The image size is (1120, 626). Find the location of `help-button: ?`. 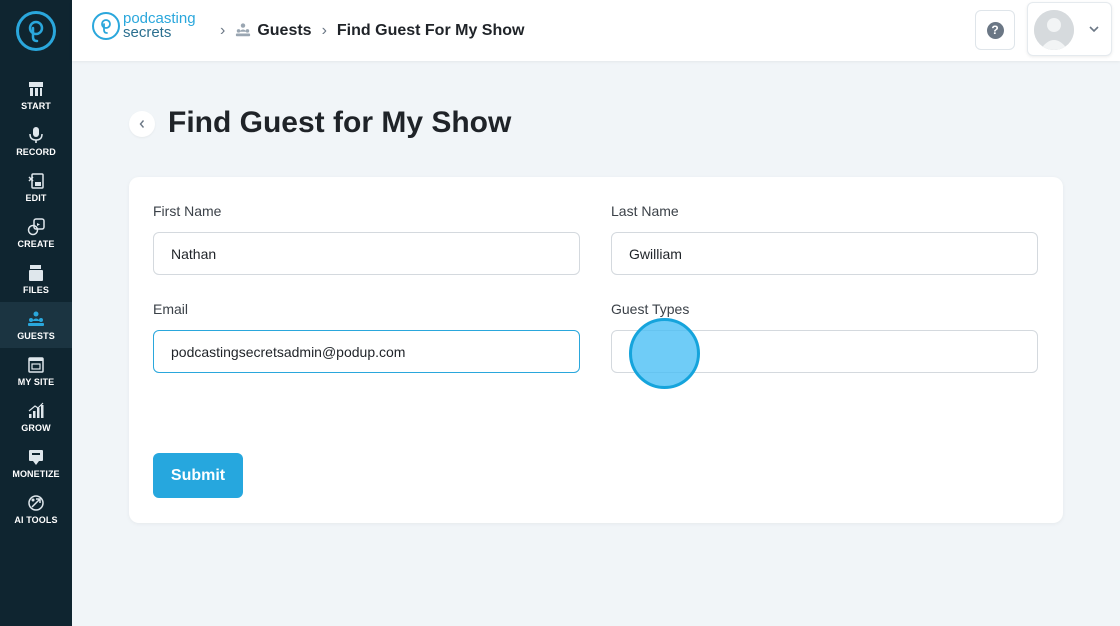

help-button: ? is located at coordinates (995, 30).